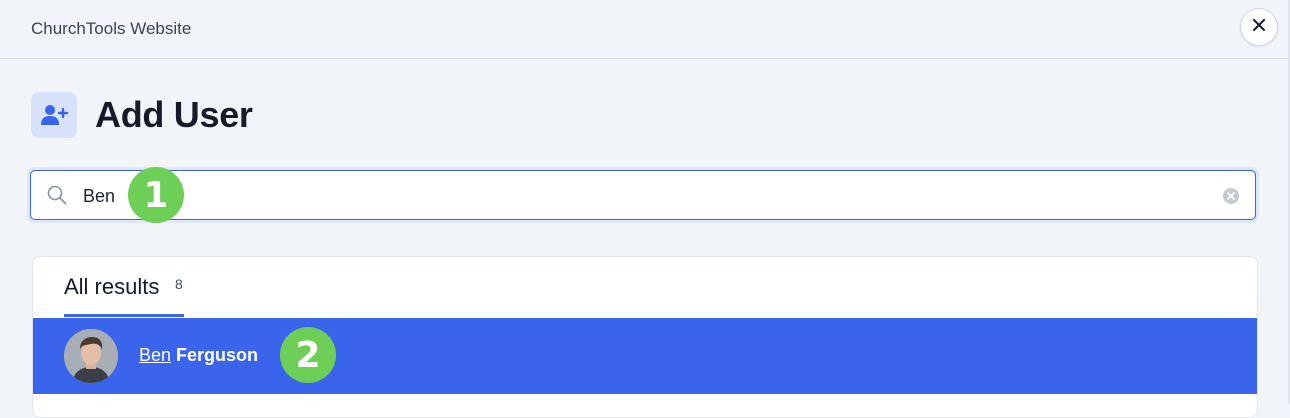 Image resolution: width=1290 pixels, height=418 pixels. I want to click on tab-label: All results, so click(112, 286).